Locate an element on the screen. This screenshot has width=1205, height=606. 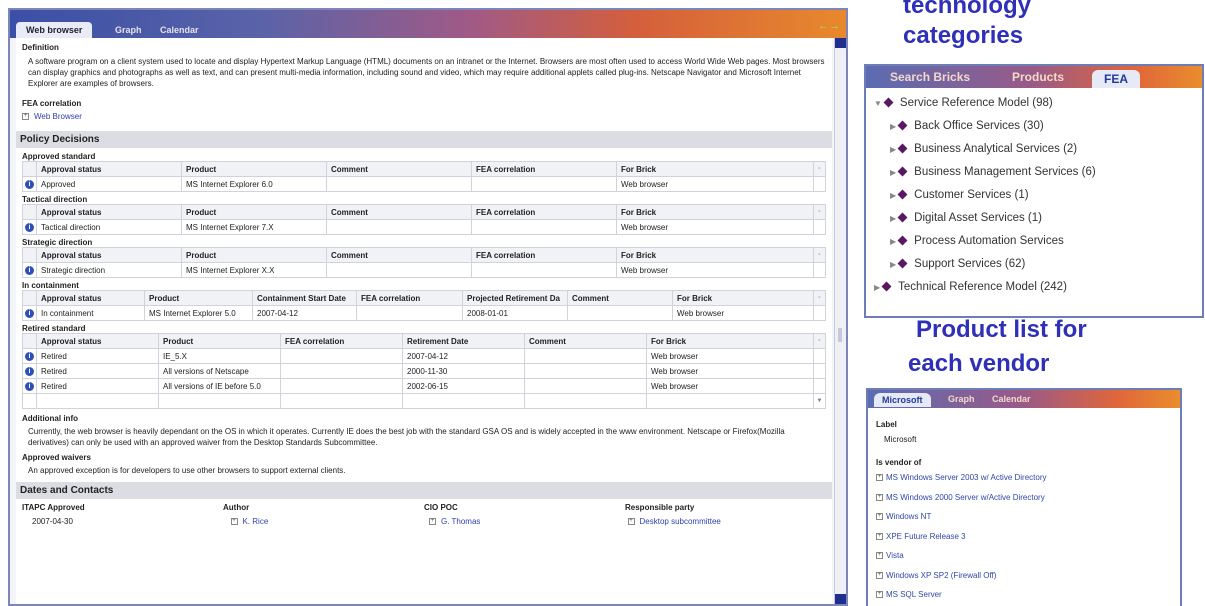
list-item: + XPE Future Release 3 is located at coordinates (1024, 542).